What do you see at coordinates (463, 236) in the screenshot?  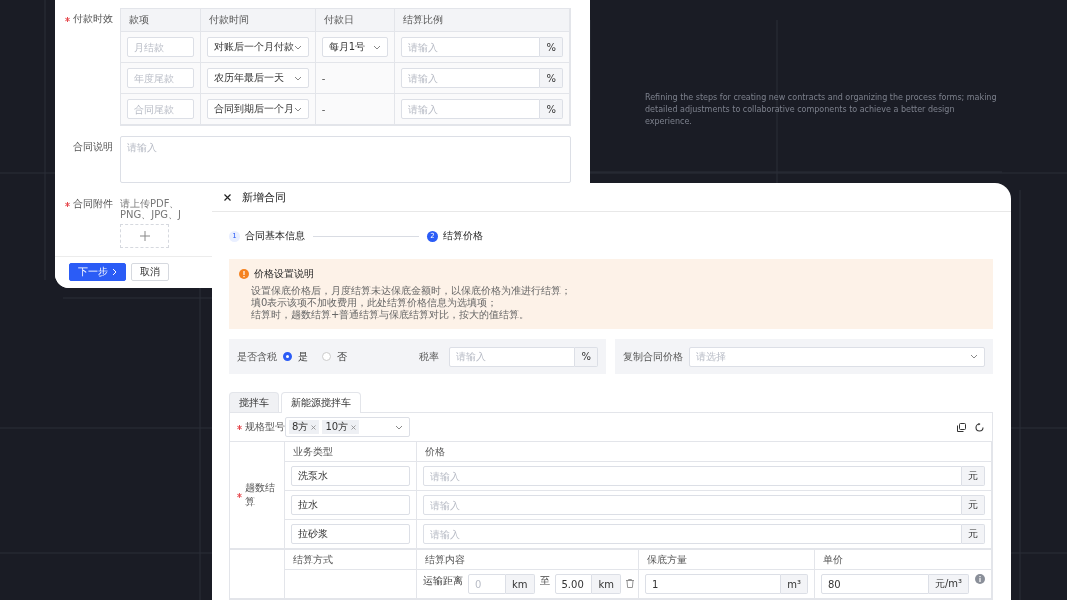 I see `step-label: 结算价格` at bounding box center [463, 236].